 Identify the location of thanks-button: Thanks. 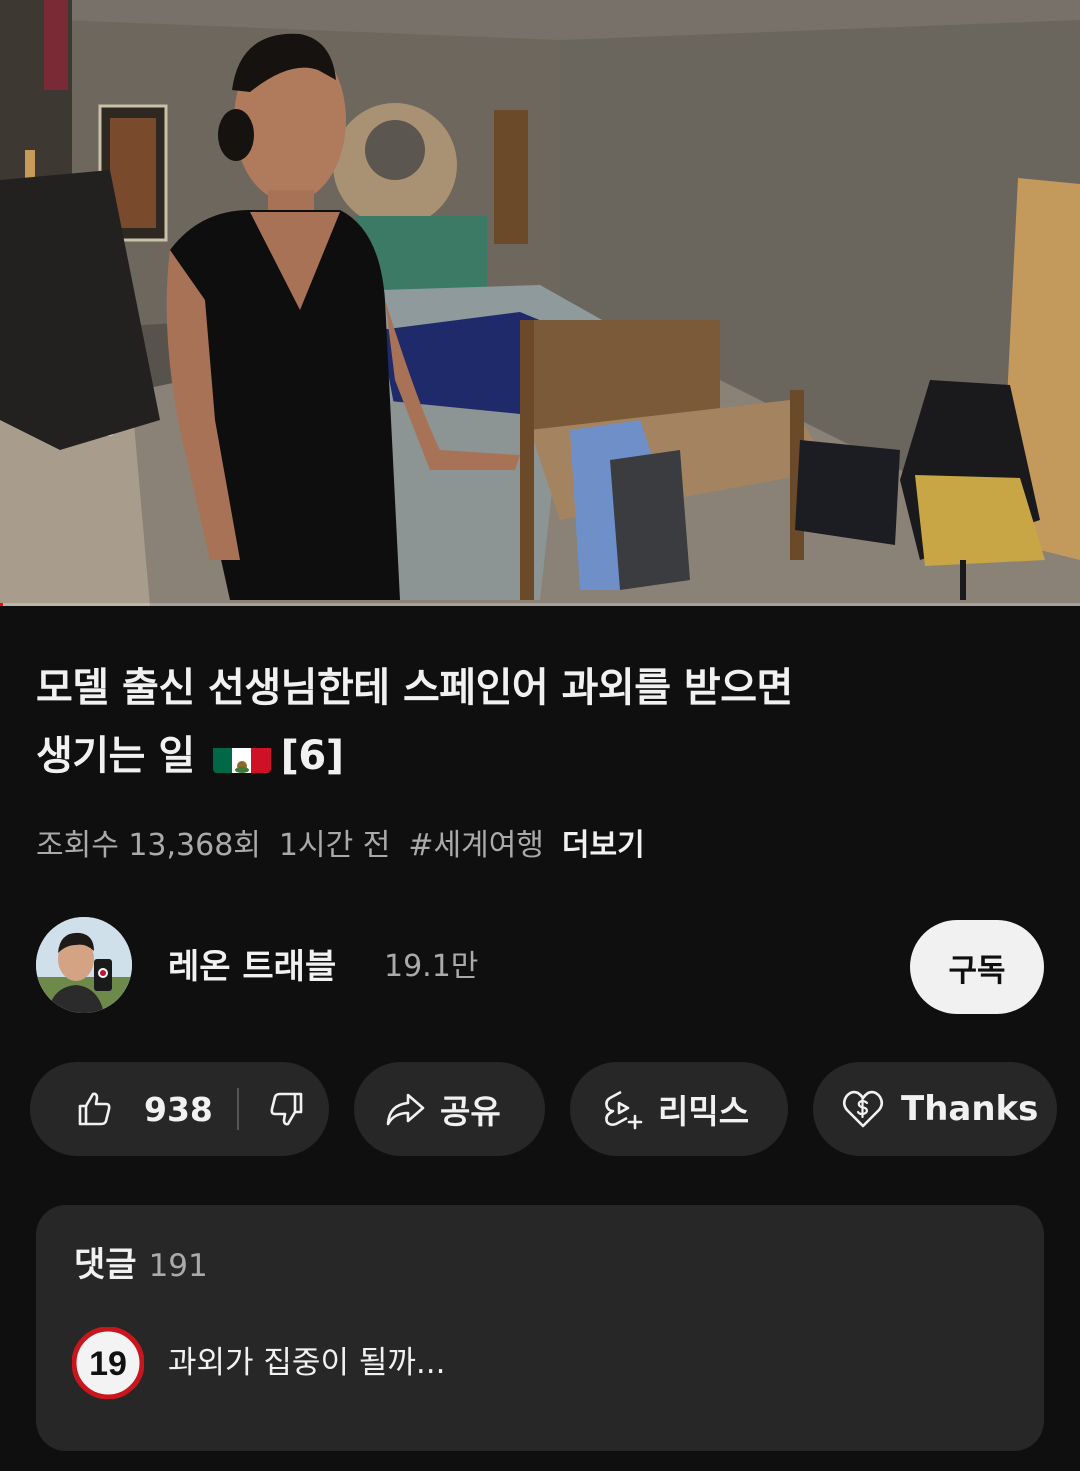
(935, 1109).